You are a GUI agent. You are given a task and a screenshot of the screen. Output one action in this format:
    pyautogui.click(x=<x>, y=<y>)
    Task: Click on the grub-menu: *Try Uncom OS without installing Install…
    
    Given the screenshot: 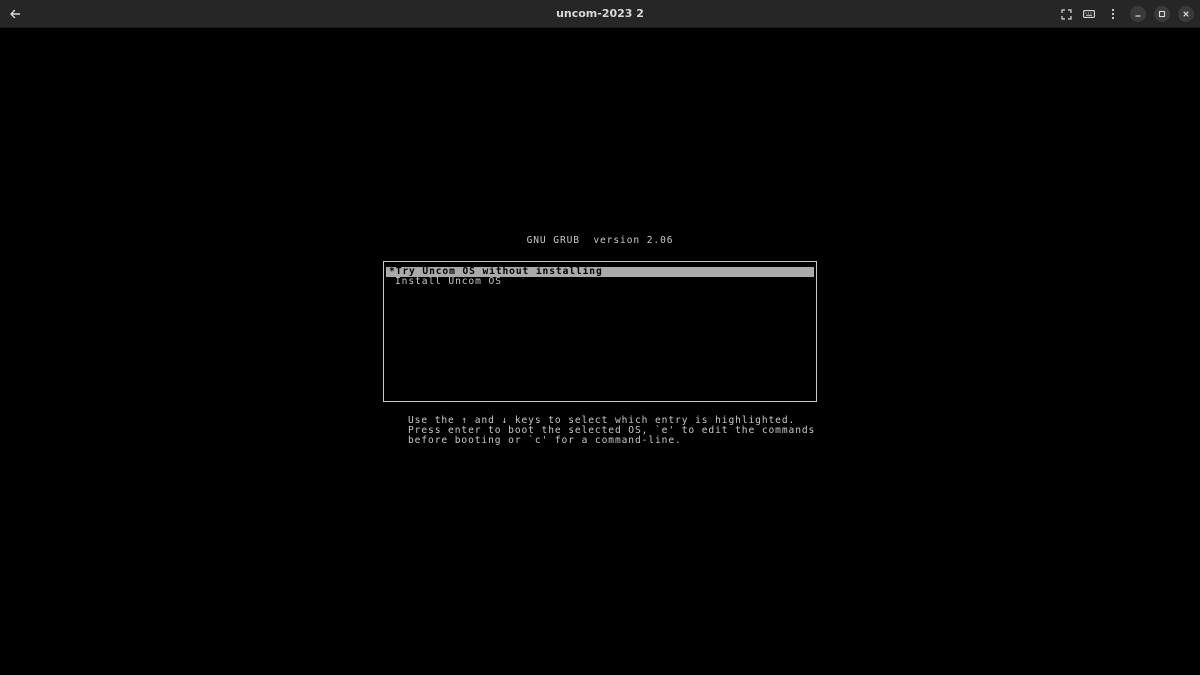 What is the action you would take?
    pyautogui.click(x=600, y=331)
    